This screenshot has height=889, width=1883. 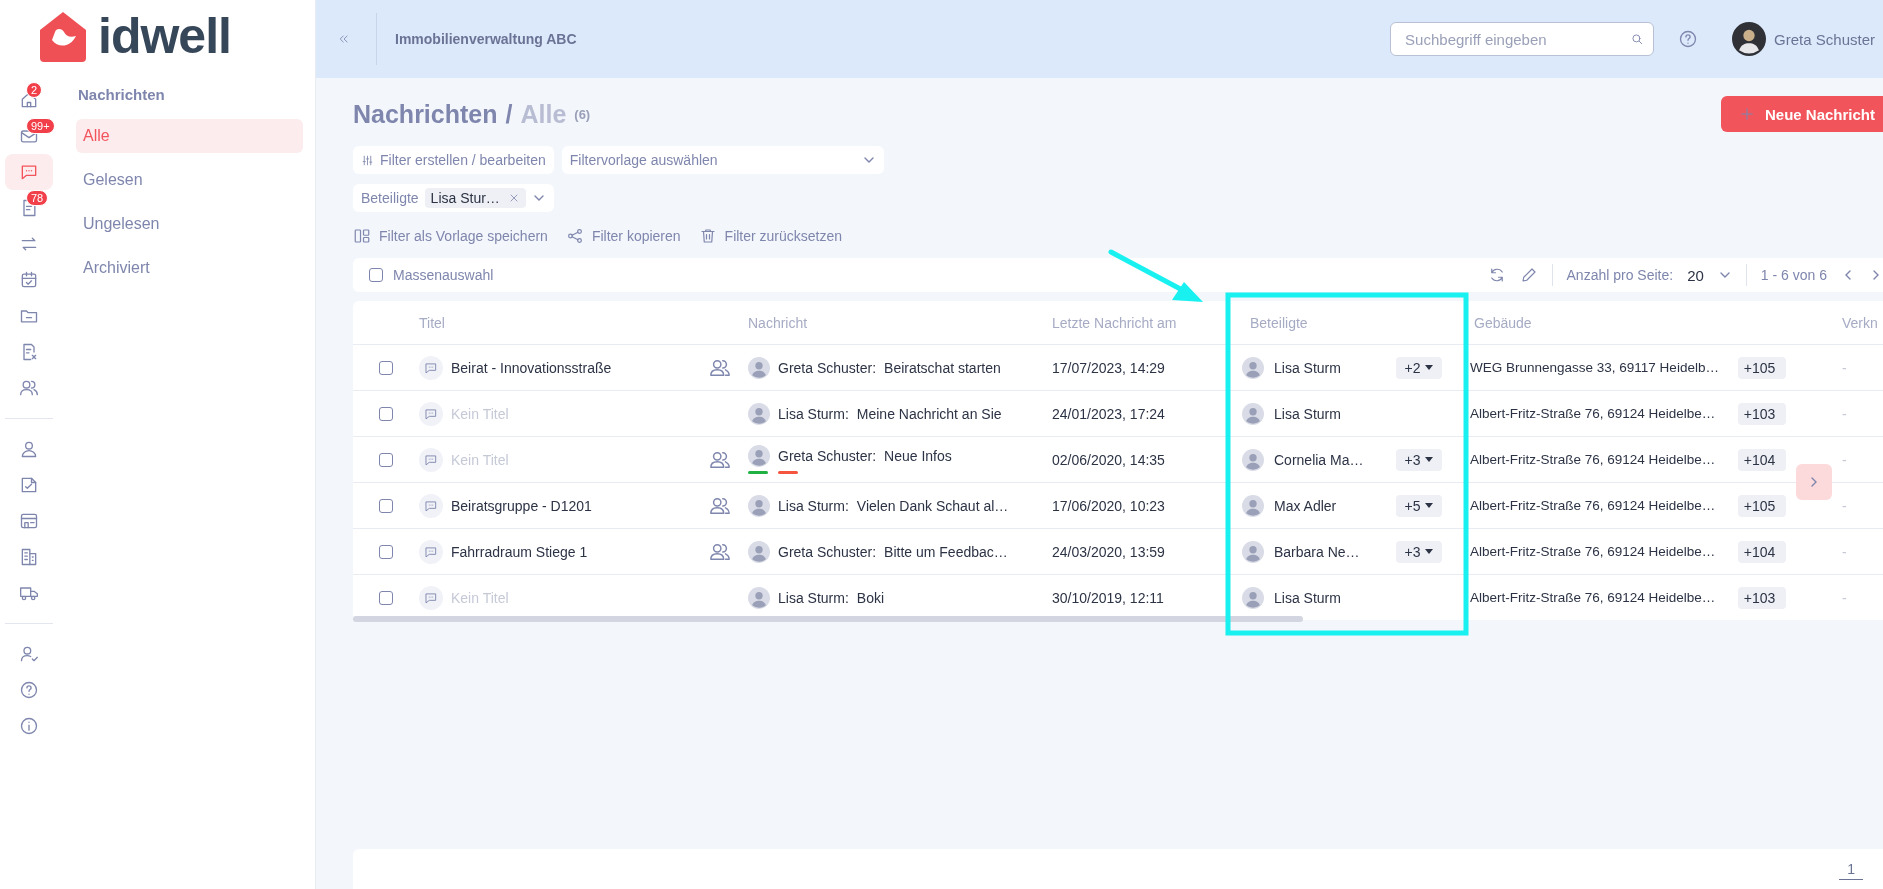 I want to click on users-icon, so click(x=29, y=388).